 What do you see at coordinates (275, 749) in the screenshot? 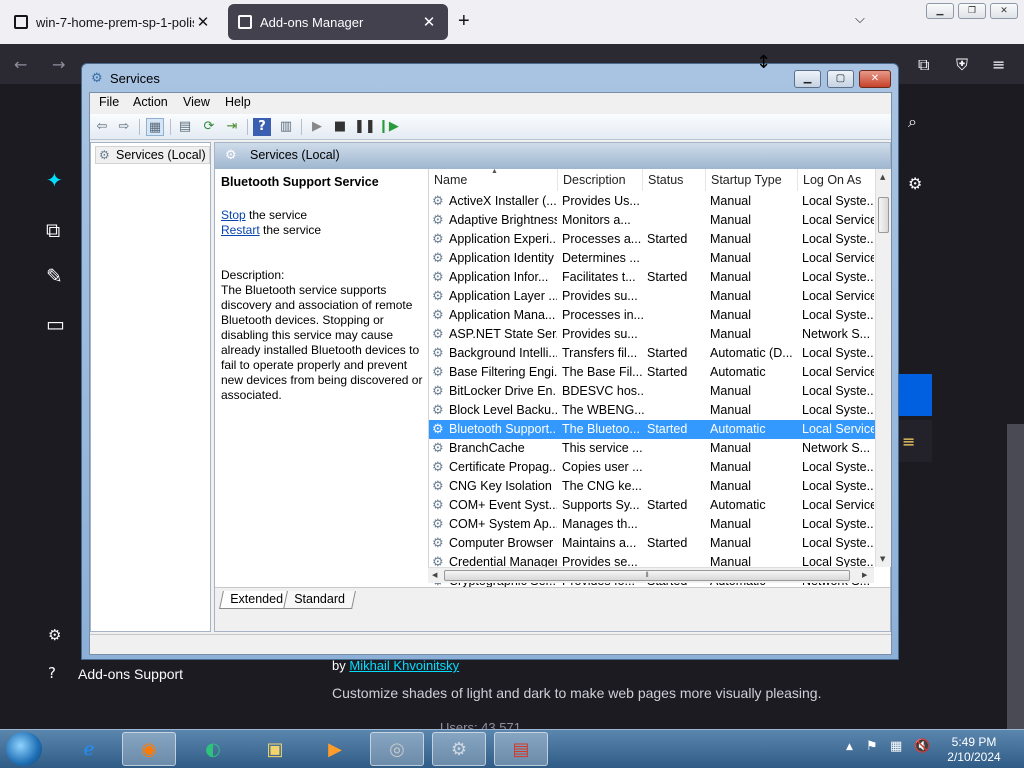
I see `file-explorer-icon: ▣` at bounding box center [275, 749].